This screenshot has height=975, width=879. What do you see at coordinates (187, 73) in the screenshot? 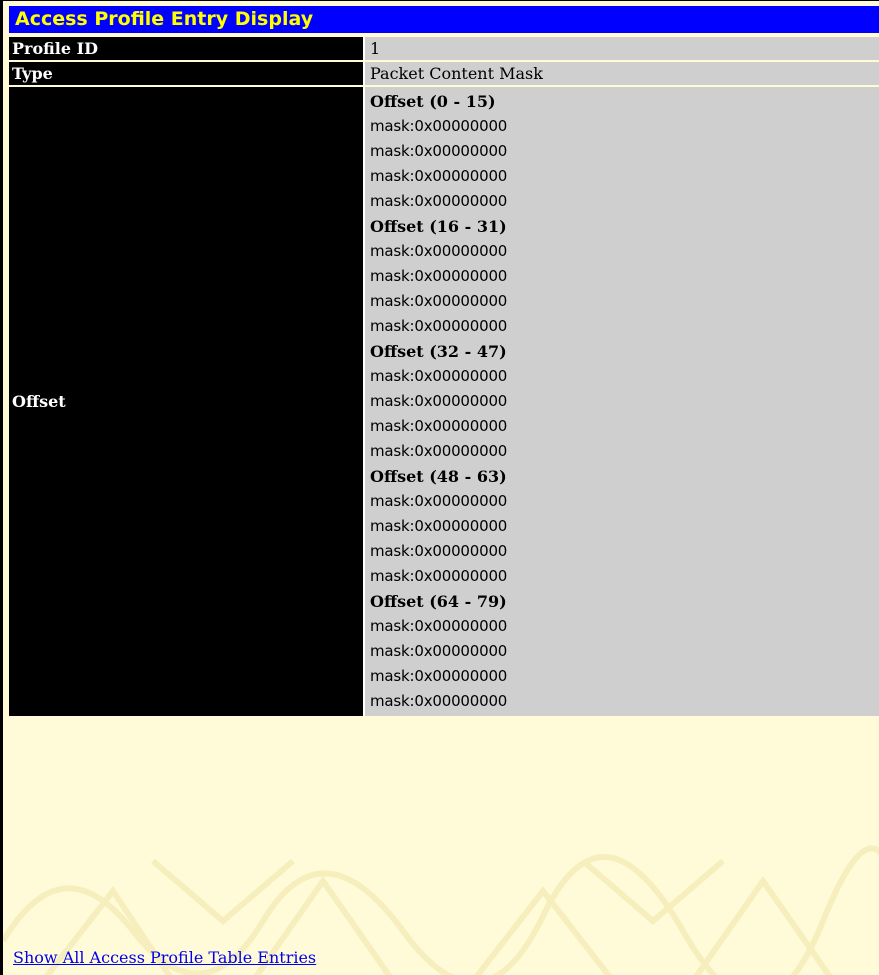
I see `type-label: Type` at bounding box center [187, 73].